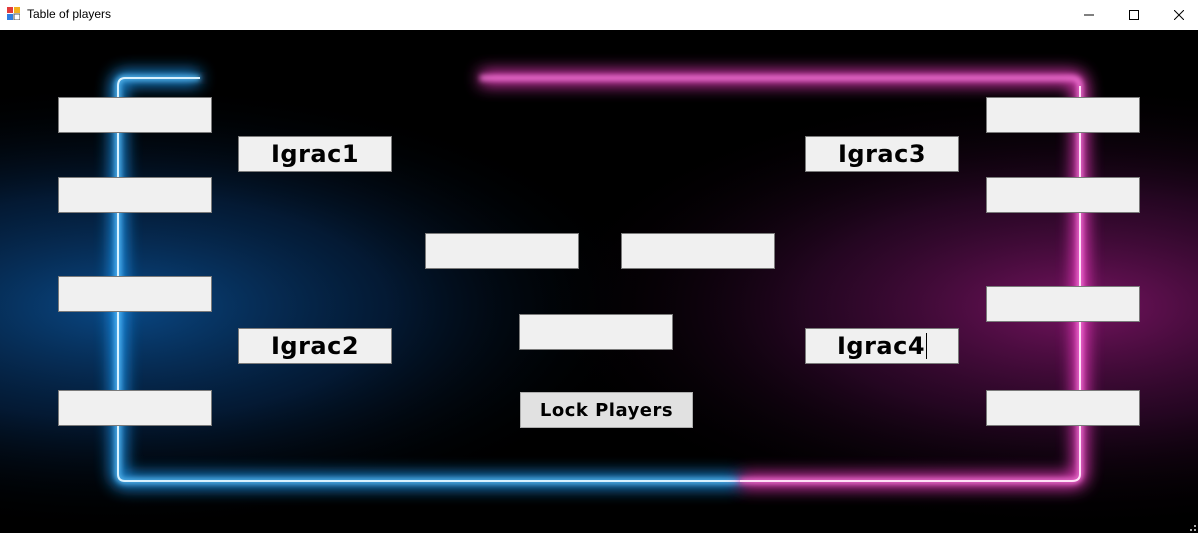 This screenshot has height=533, width=1198. What do you see at coordinates (69, 14) in the screenshot?
I see `window-title: Table of players` at bounding box center [69, 14].